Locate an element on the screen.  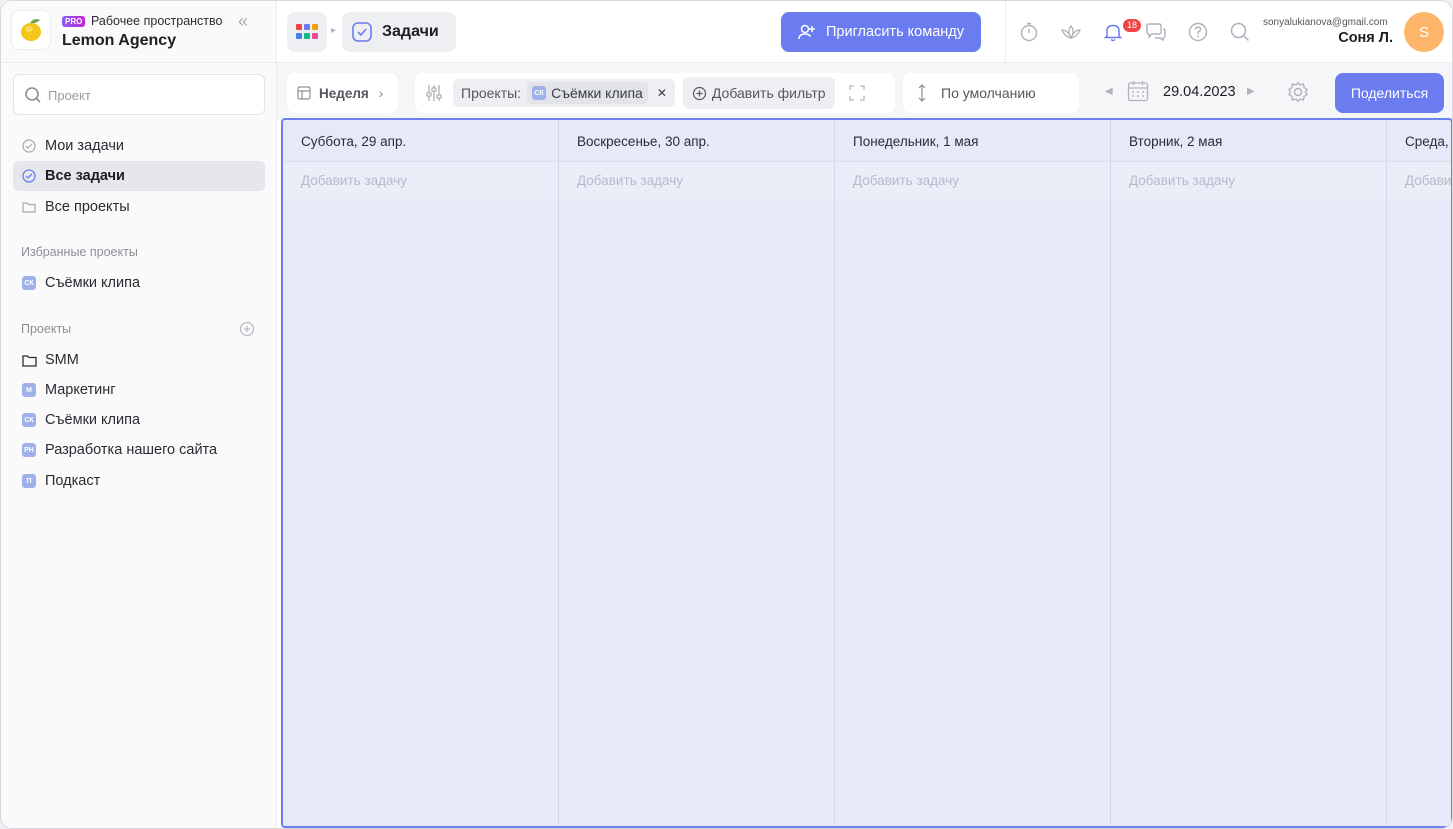
collapse-sidebar-icon: « is located at coordinates (243, 21).